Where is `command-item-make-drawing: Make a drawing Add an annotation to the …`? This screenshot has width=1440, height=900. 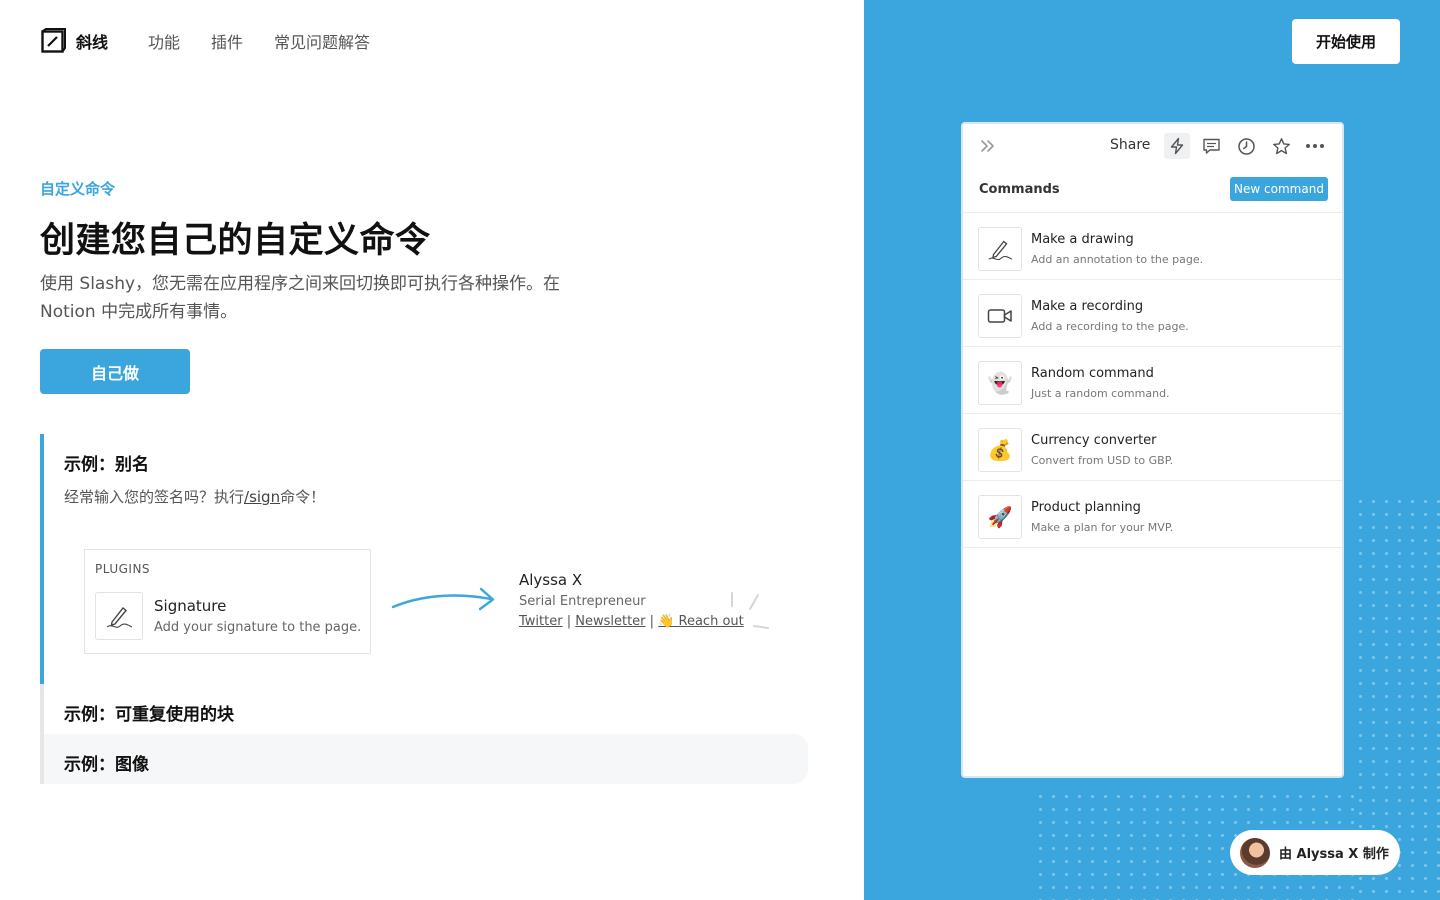
command-item-make-drawing: Make a drawing Add an annotation to the … is located at coordinates (1152, 246).